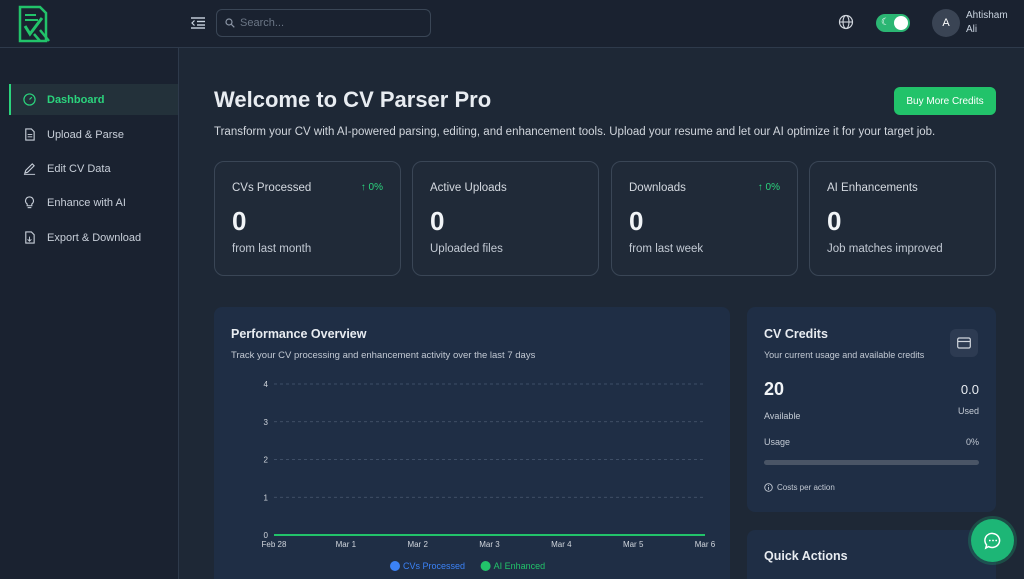 The image size is (1024, 579). What do you see at coordinates (893, 23) in the screenshot?
I see `theme-toggle: ☾` at bounding box center [893, 23].